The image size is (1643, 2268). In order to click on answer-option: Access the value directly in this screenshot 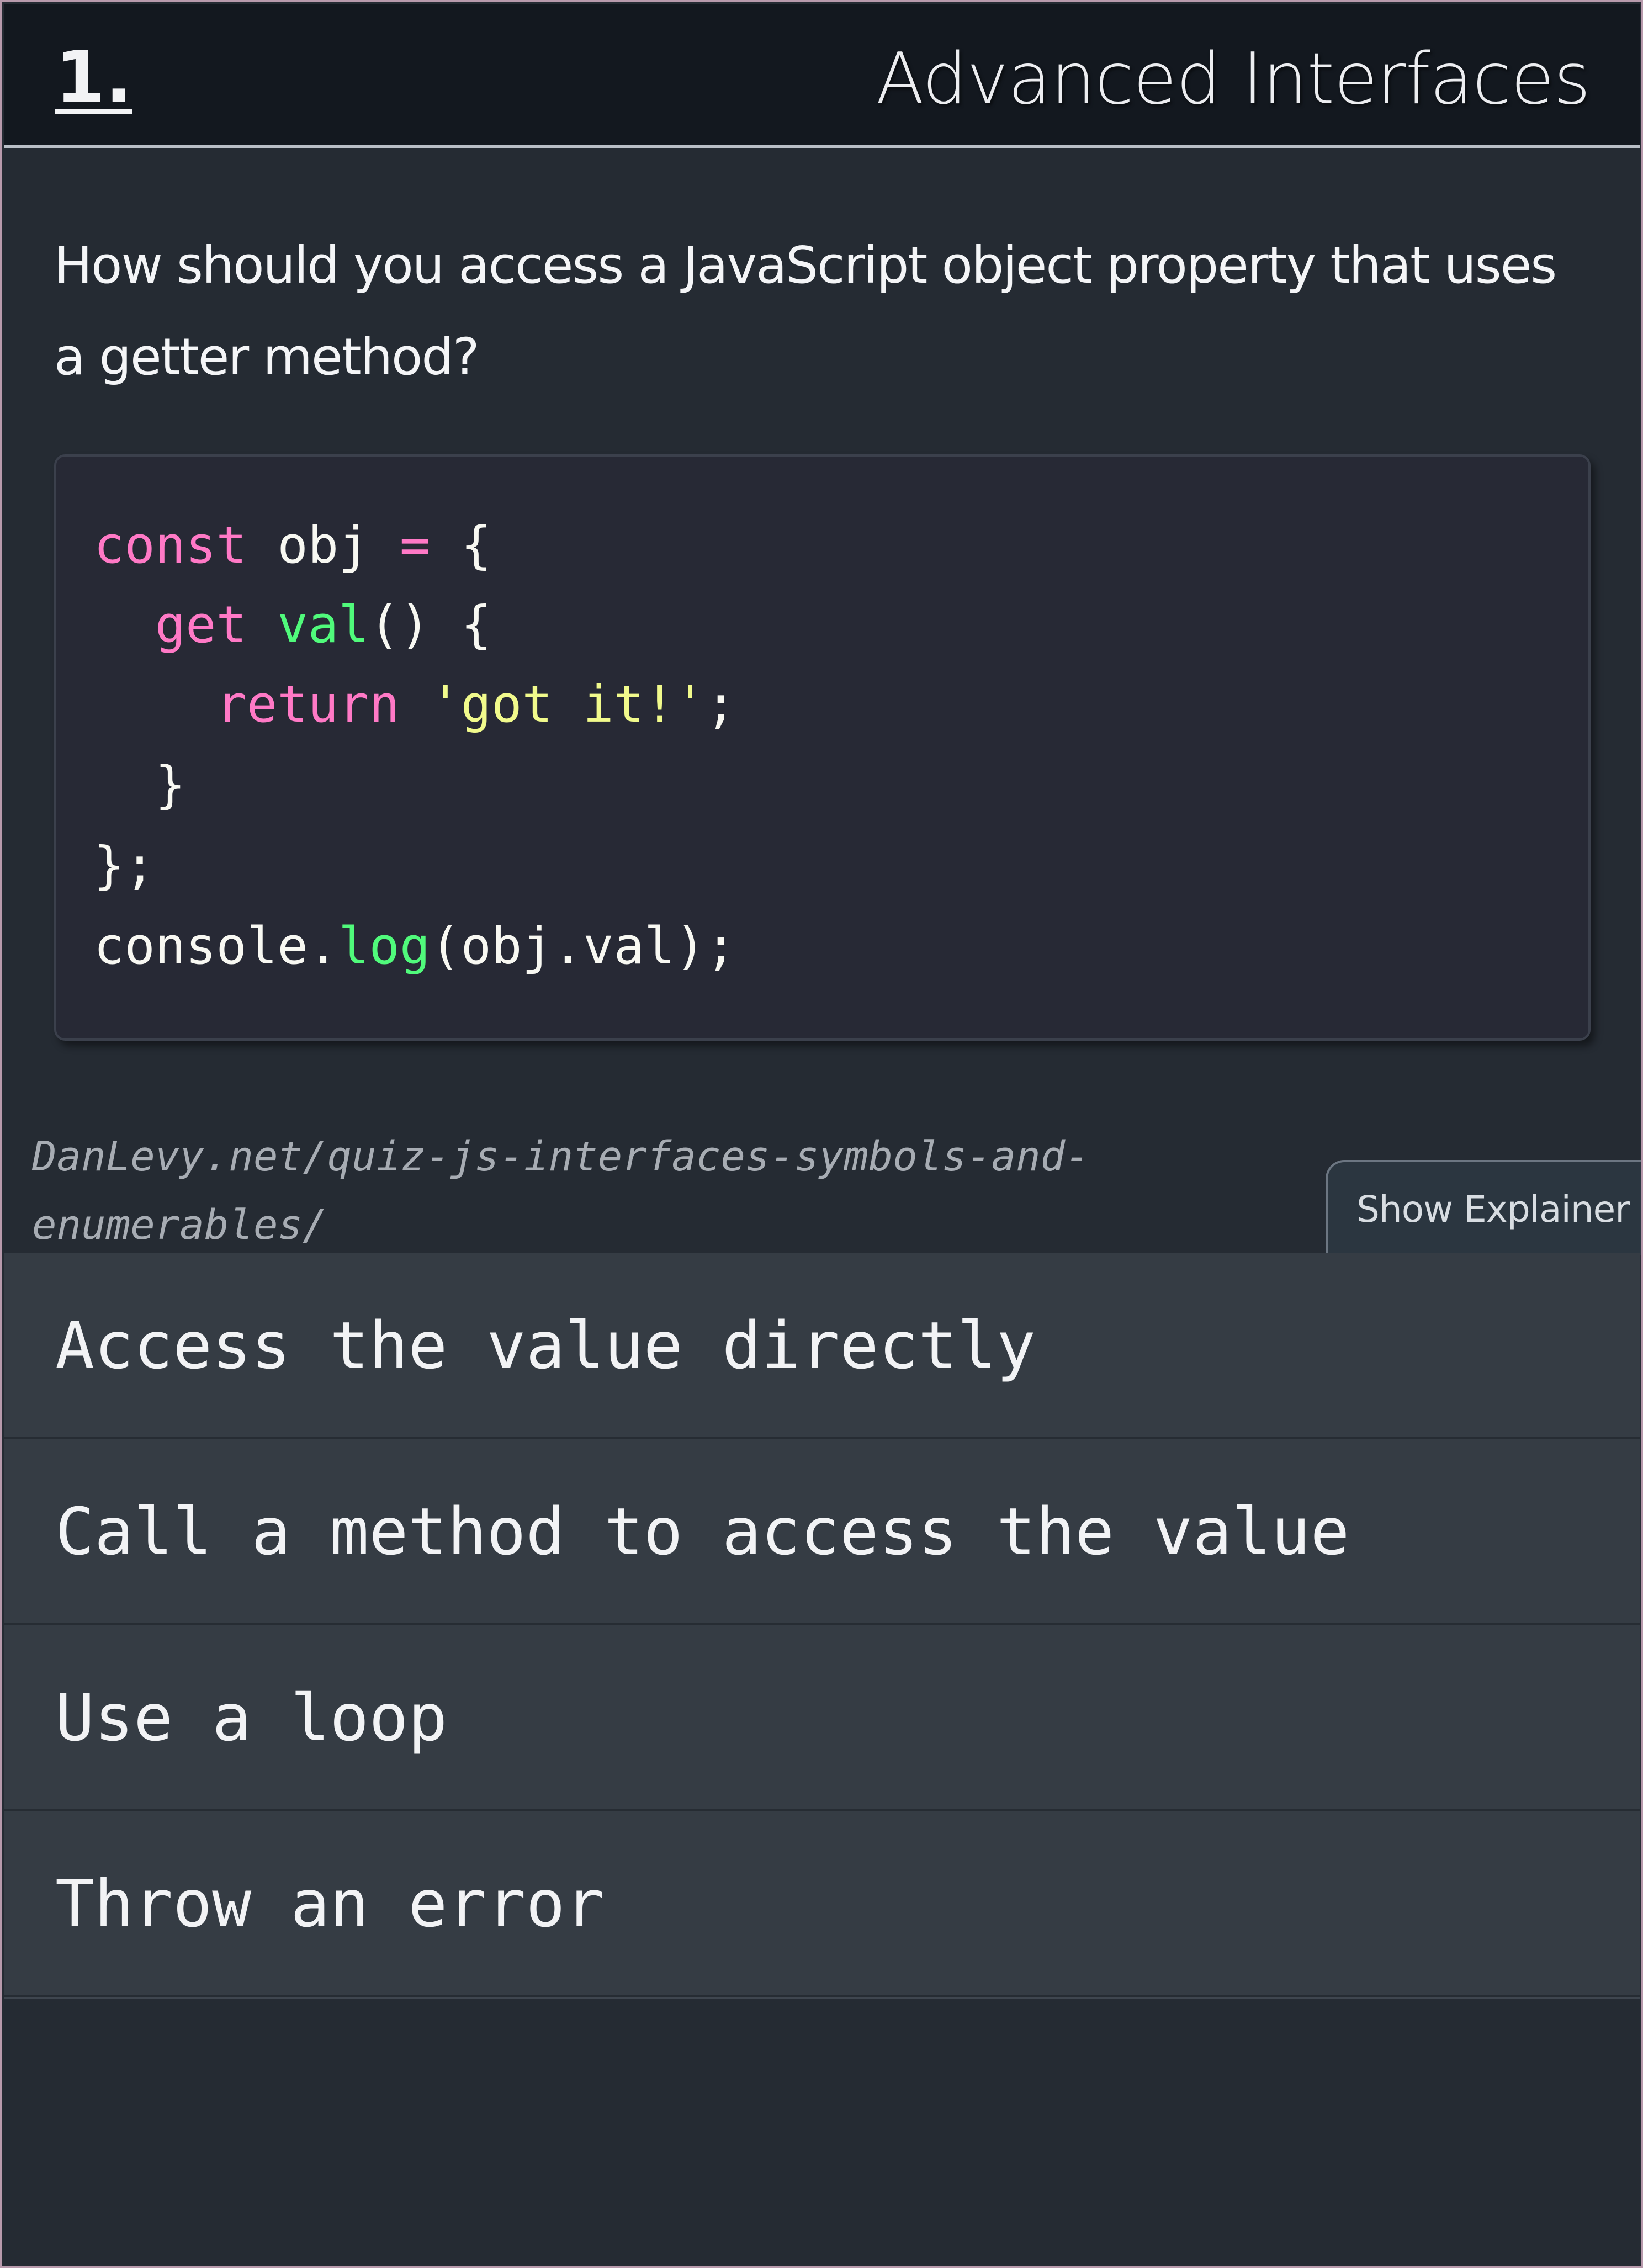, I will do `click(822, 1346)`.